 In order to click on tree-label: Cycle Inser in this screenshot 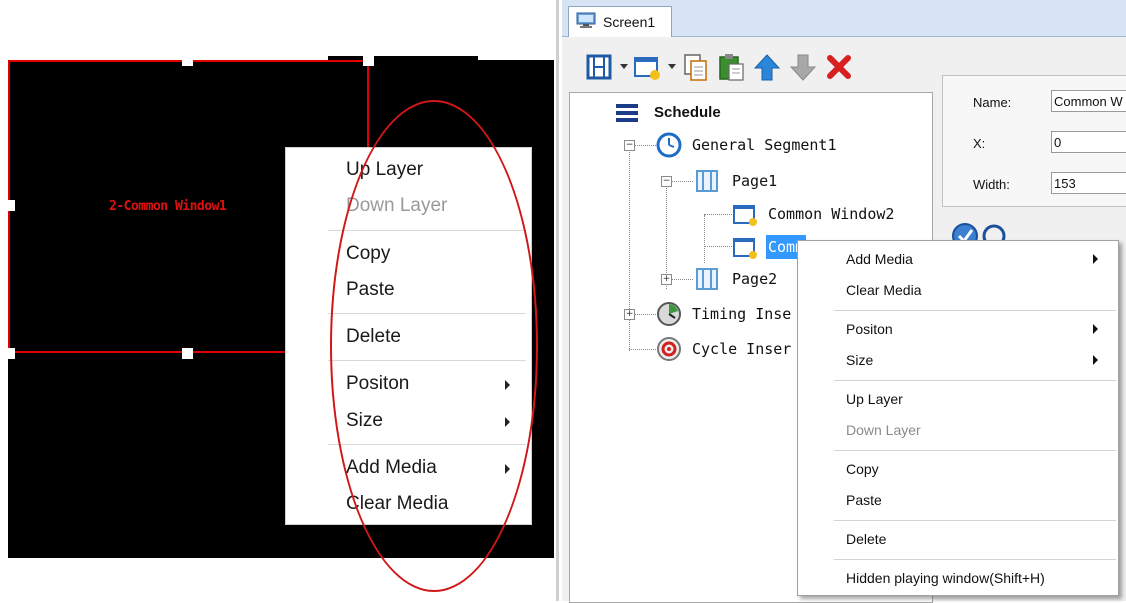, I will do `click(742, 349)`.